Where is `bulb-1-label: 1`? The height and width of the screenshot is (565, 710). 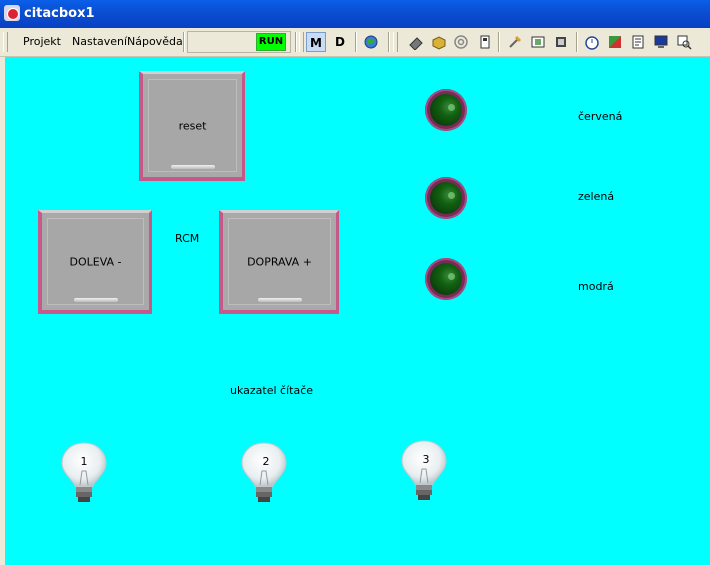 bulb-1-label: 1 is located at coordinates (84, 461).